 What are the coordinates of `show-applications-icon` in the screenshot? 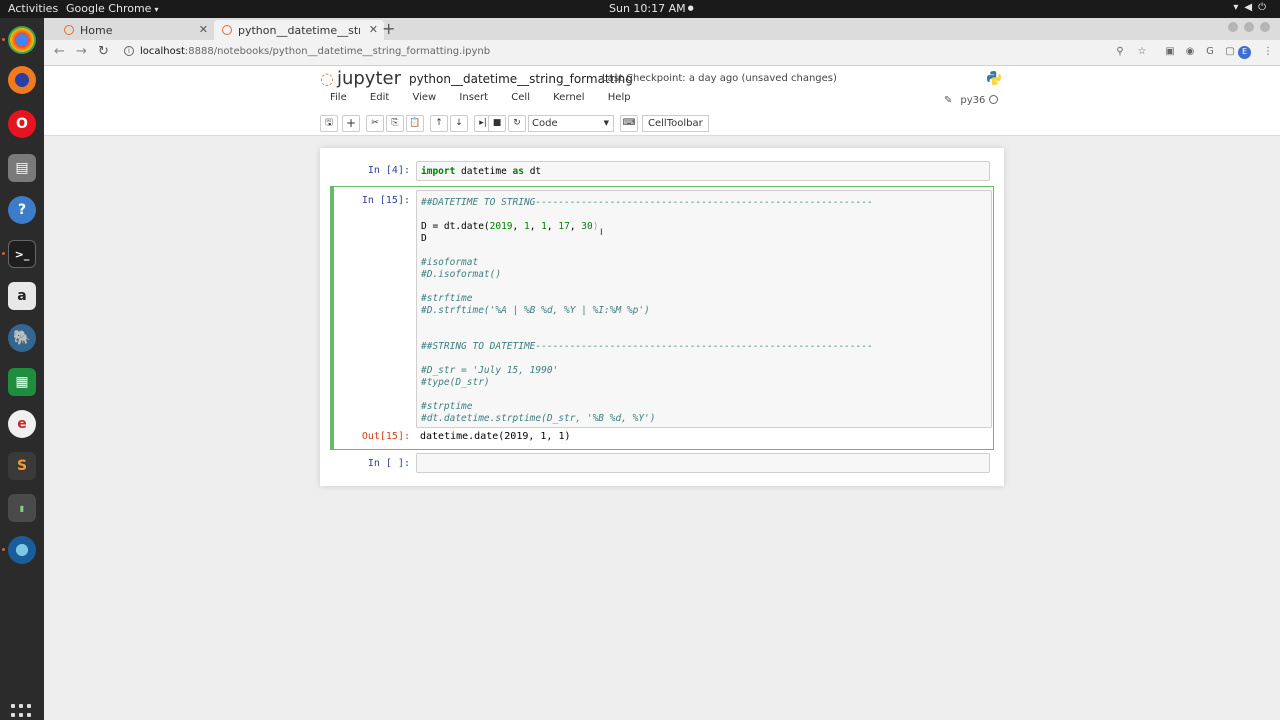 It's located at (22, 712).